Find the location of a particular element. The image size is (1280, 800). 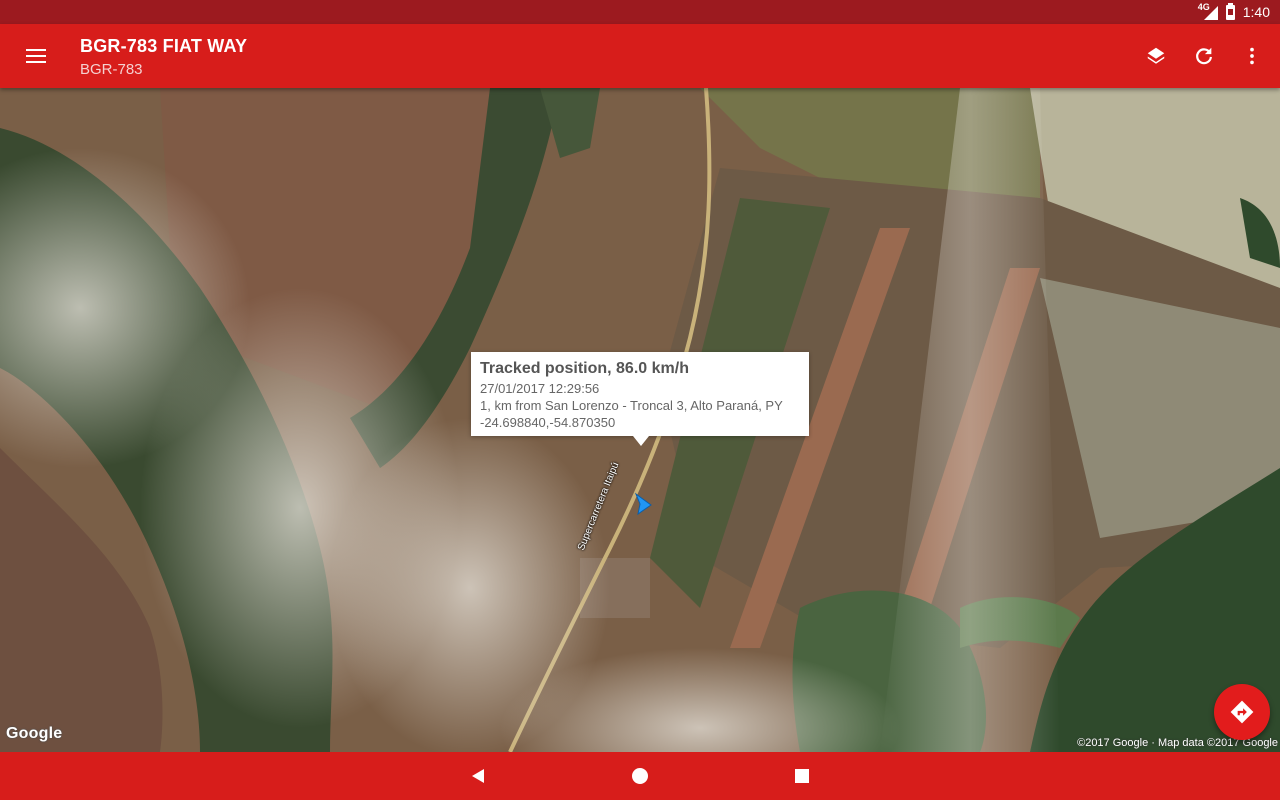

battery-icon is located at coordinates (1230, 11).